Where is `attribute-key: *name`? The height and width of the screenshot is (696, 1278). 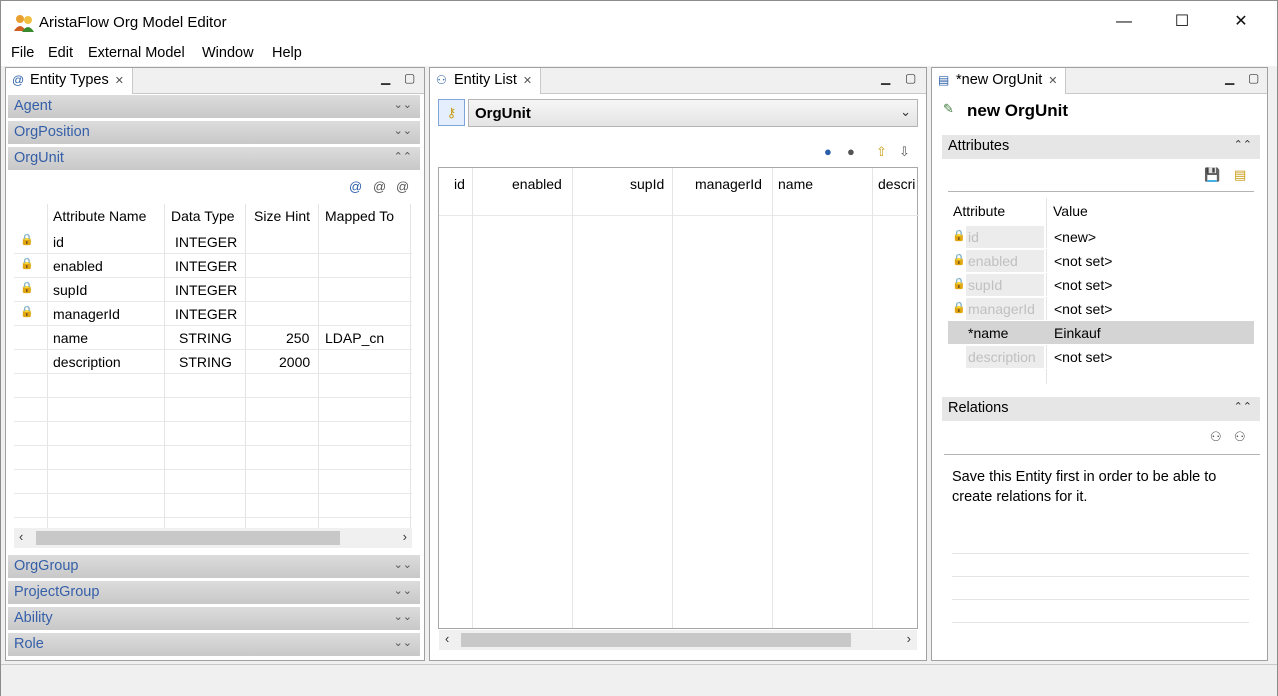
attribute-key: *name is located at coordinates (988, 333).